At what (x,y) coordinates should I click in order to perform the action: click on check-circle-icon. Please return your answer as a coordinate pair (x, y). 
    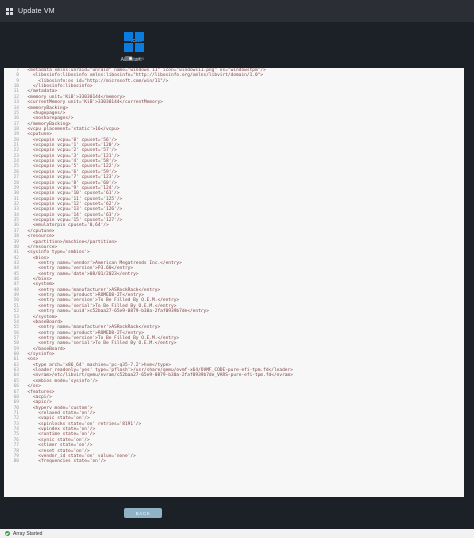
    Looking at the image, I should click on (7, 533).